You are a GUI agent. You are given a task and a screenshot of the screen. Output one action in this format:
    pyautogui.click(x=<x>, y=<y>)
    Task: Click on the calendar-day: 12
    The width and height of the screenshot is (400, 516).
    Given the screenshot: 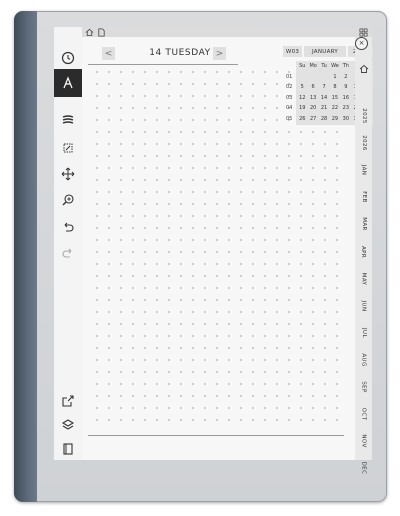 What is the action you would take?
    pyautogui.click(x=302, y=98)
    